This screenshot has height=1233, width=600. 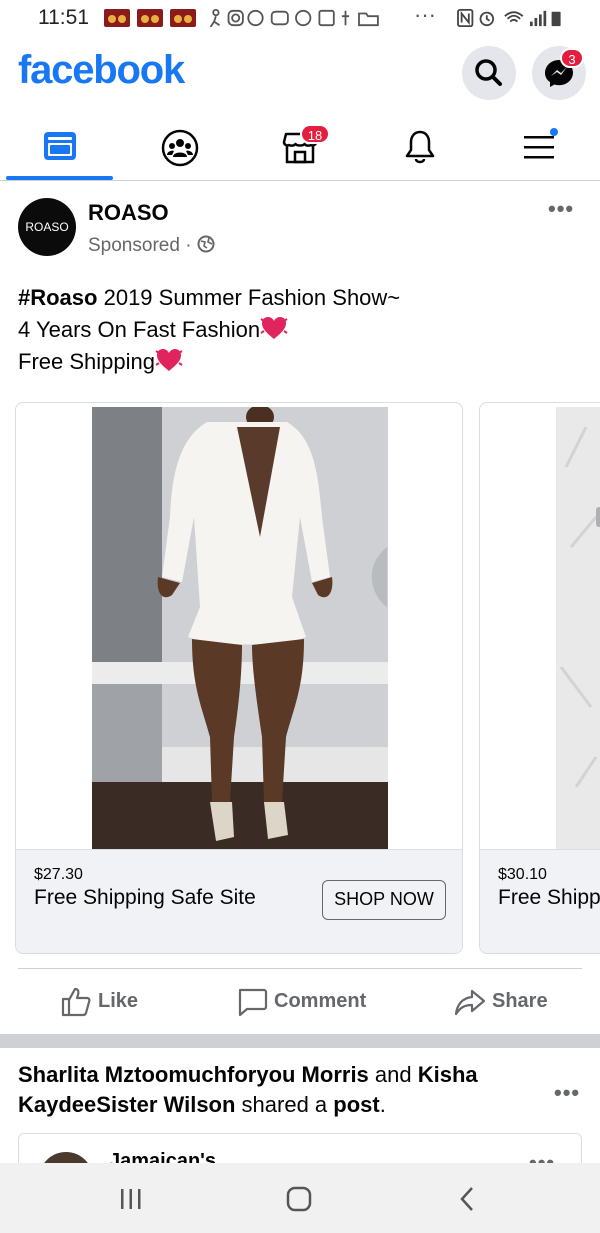 I want to click on facebook-logo: facebook, so click(x=101, y=70).